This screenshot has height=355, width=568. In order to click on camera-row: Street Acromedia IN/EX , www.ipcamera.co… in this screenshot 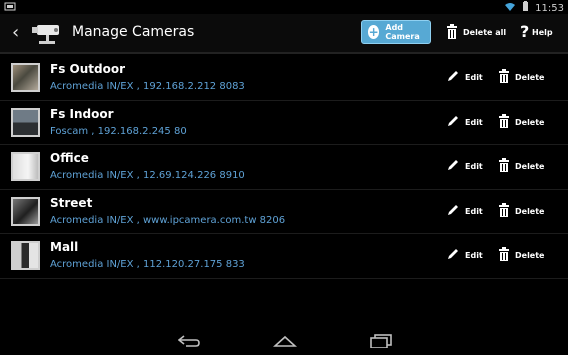, I will do `click(284, 212)`.